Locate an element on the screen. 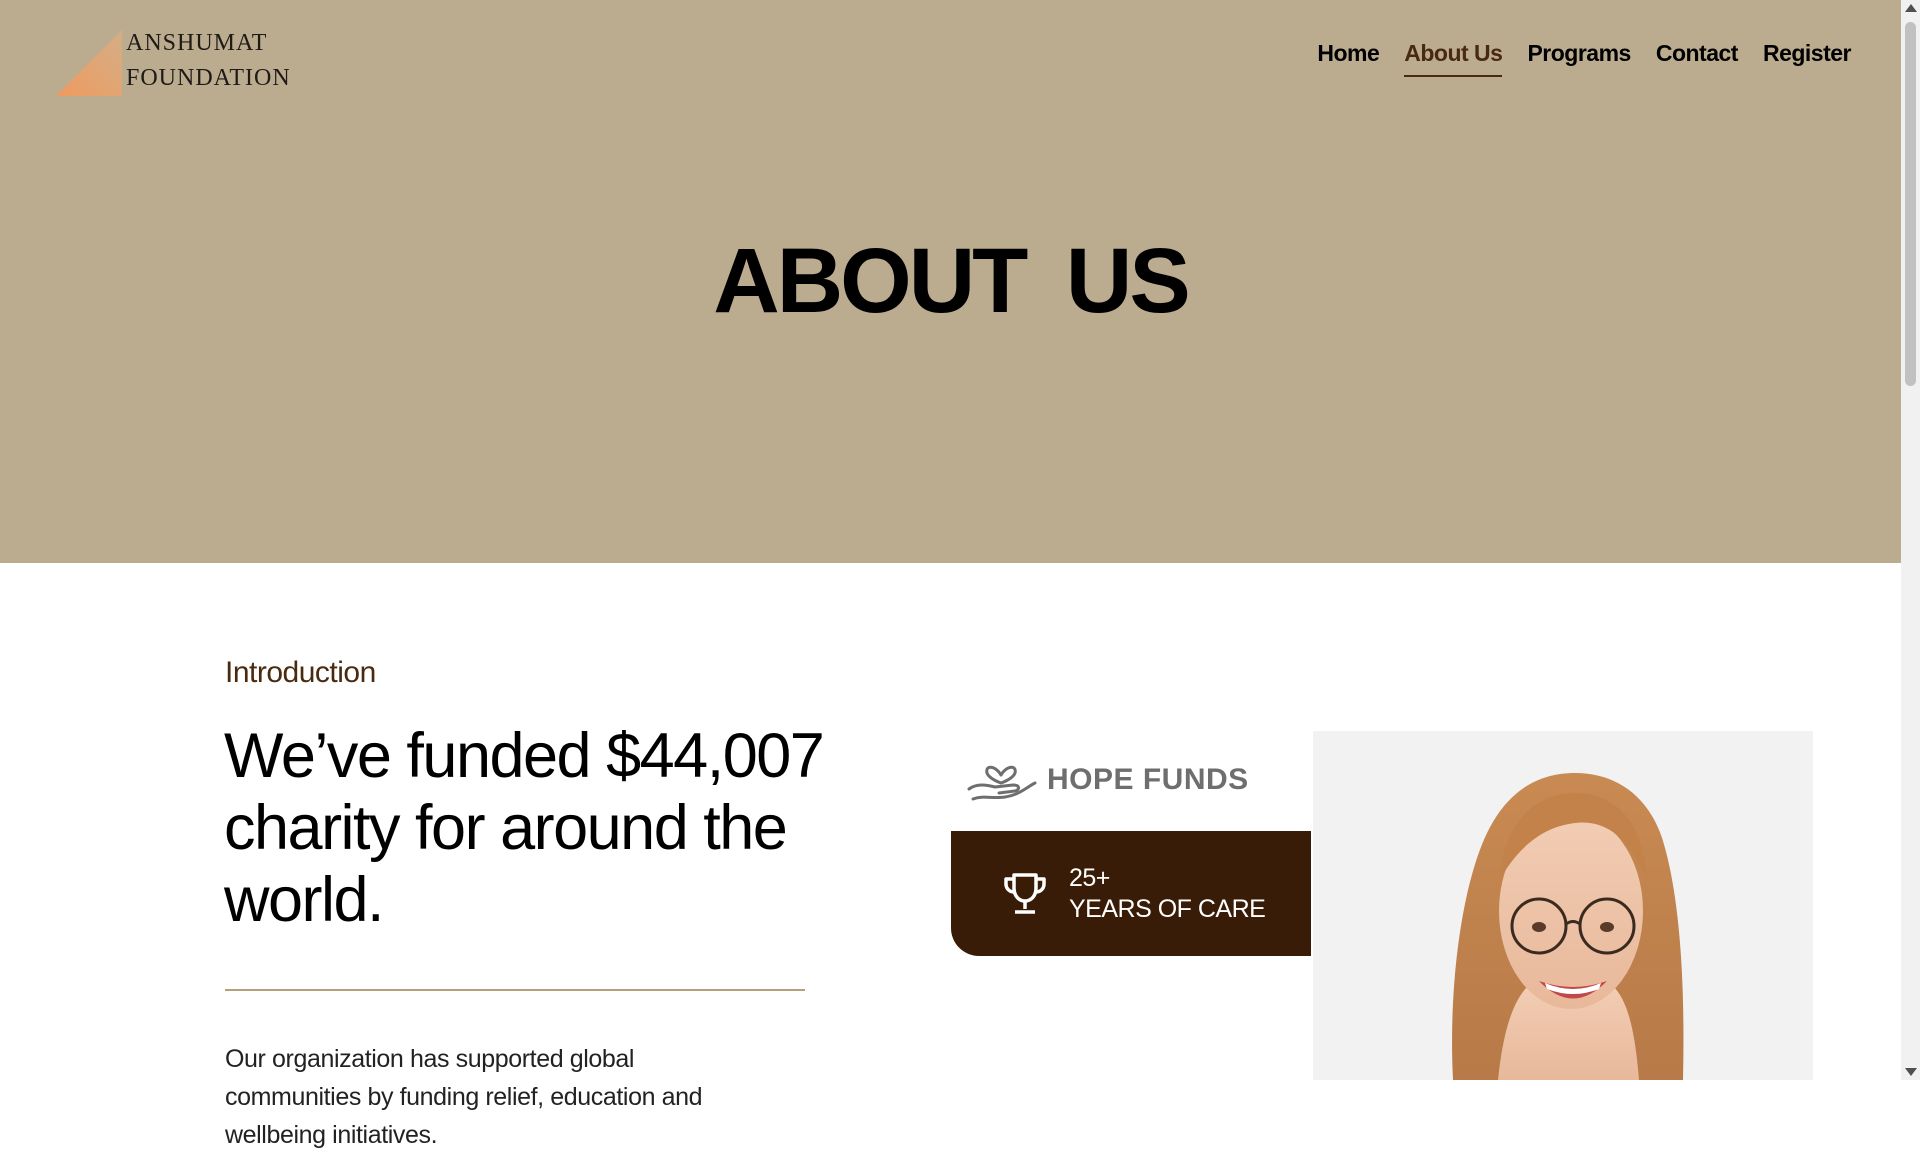 The image size is (1920, 1154). nav-programs: Programs is located at coordinates (1579, 58).